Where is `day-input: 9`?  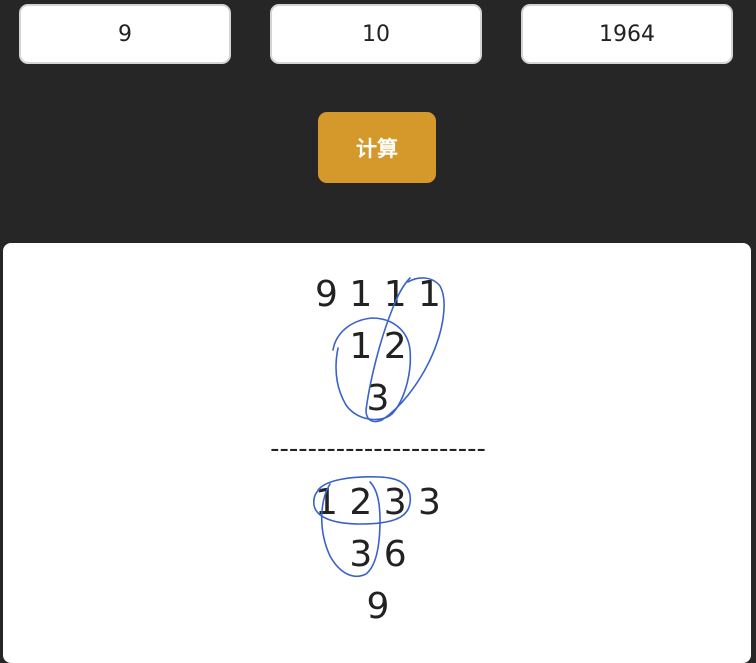 day-input: 9 is located at coordinates (125, 34).